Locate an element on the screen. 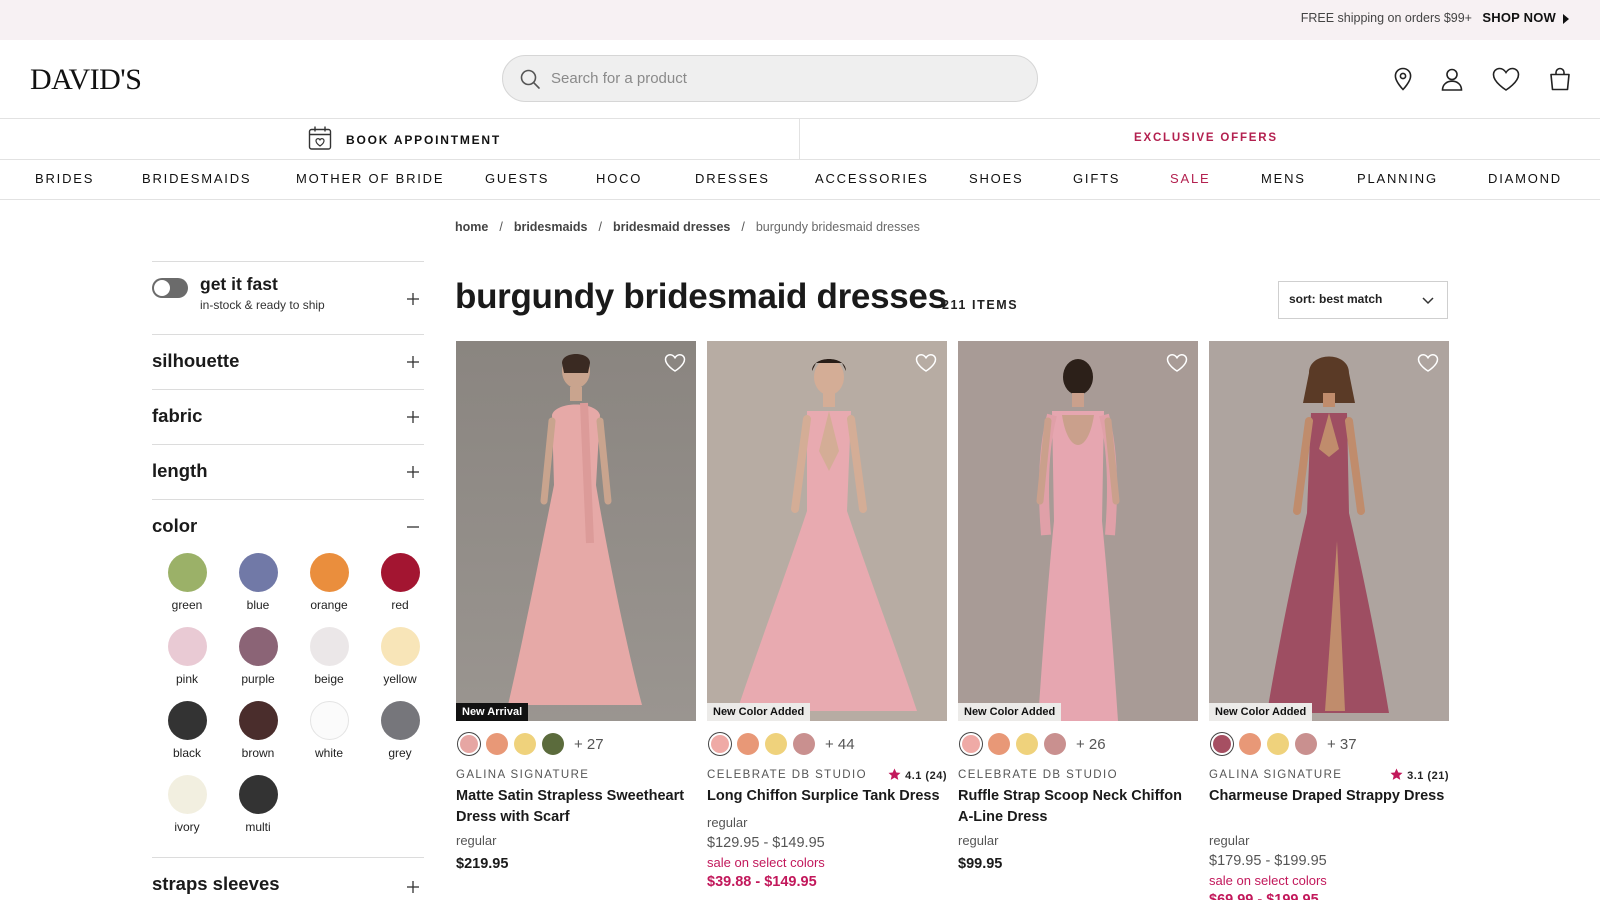 This screenshot has width=1600, height=900. search-bar is located at coordinates (770, 78).